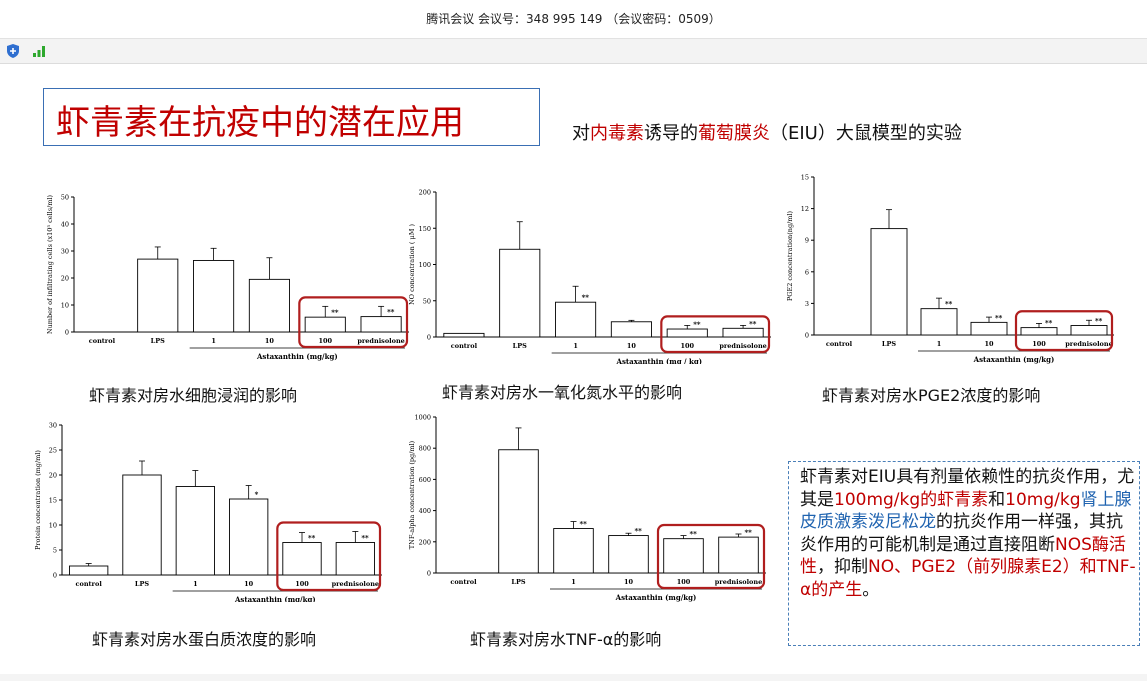 The height and width of the screenshot is (681, 1147). Describe the element at coordinates (842, 567) in the screenshot. I see `note-text: ，抑制` at that location.